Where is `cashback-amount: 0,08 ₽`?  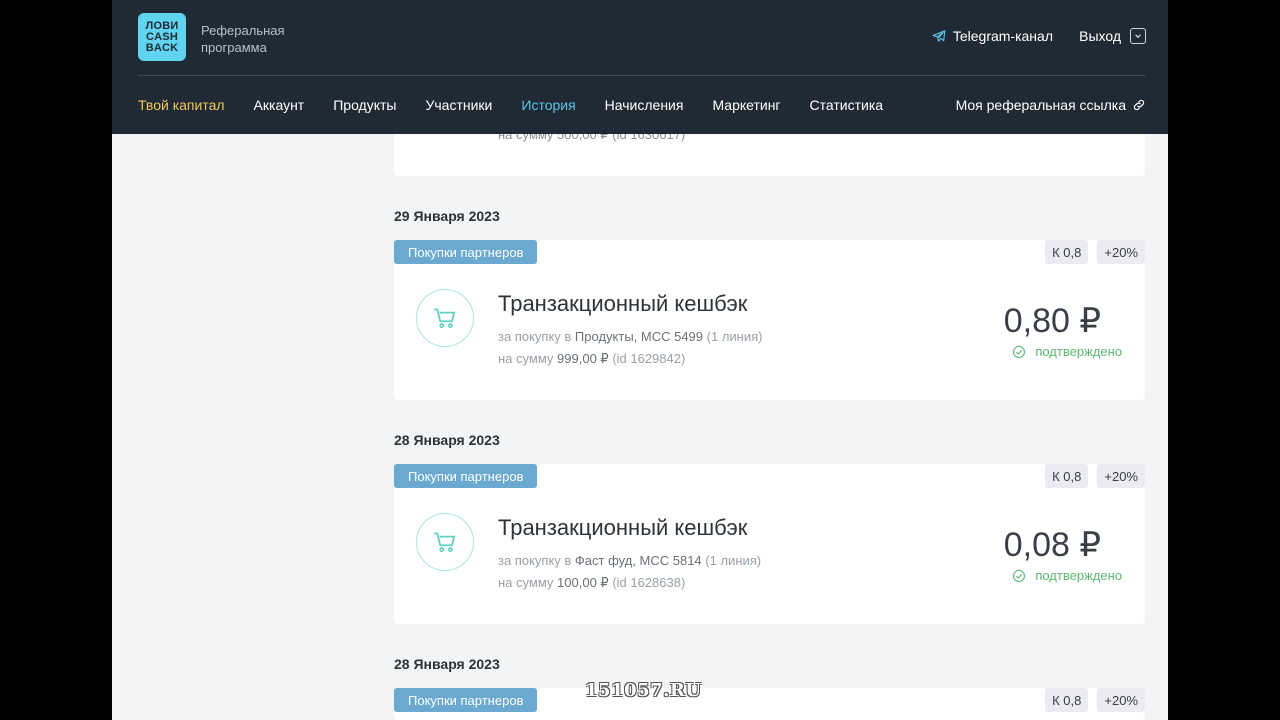 cashback-amount: 0,08 ₽ is located at coordinates (1052, 545).